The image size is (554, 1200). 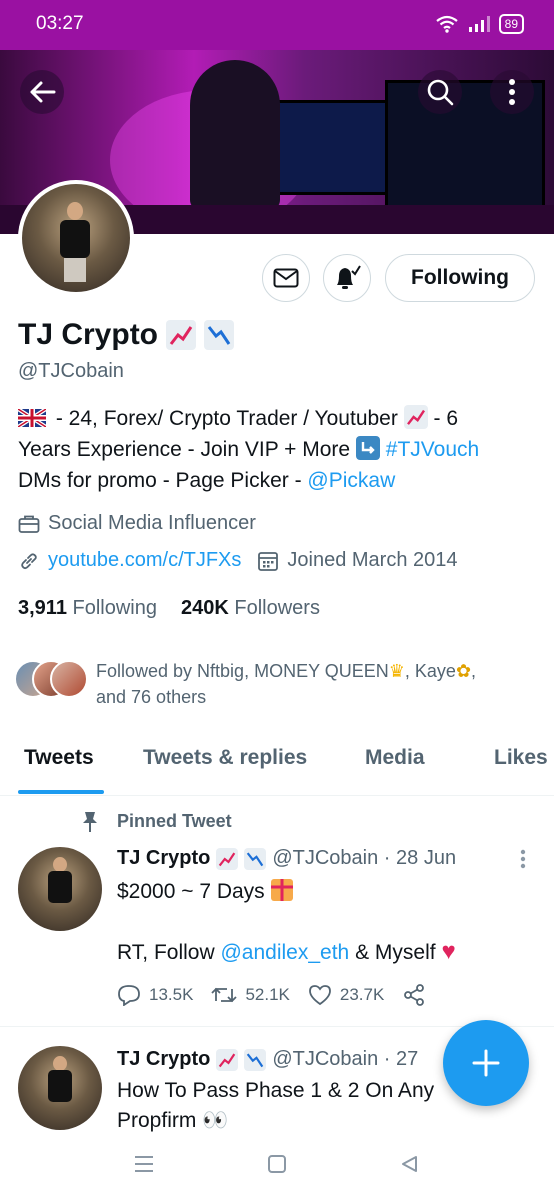 I want to click on bio-line3-text: DMs for promo - Page Picker -, so click(x=160, y=480).